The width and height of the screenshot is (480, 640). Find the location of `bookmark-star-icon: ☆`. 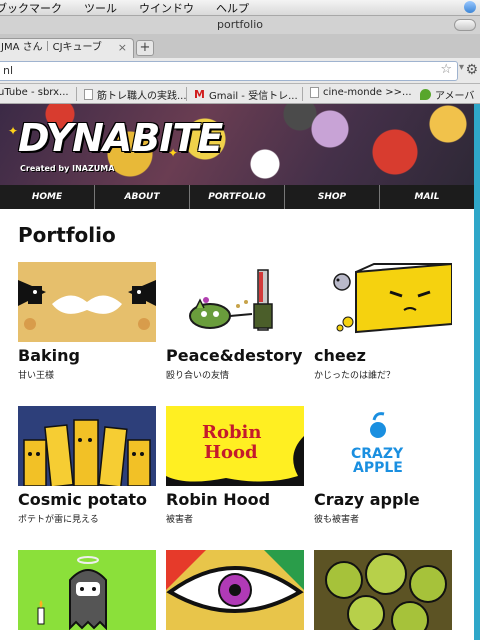

bookmark-star-icon: ☆ is located at coordinates (446, 69).